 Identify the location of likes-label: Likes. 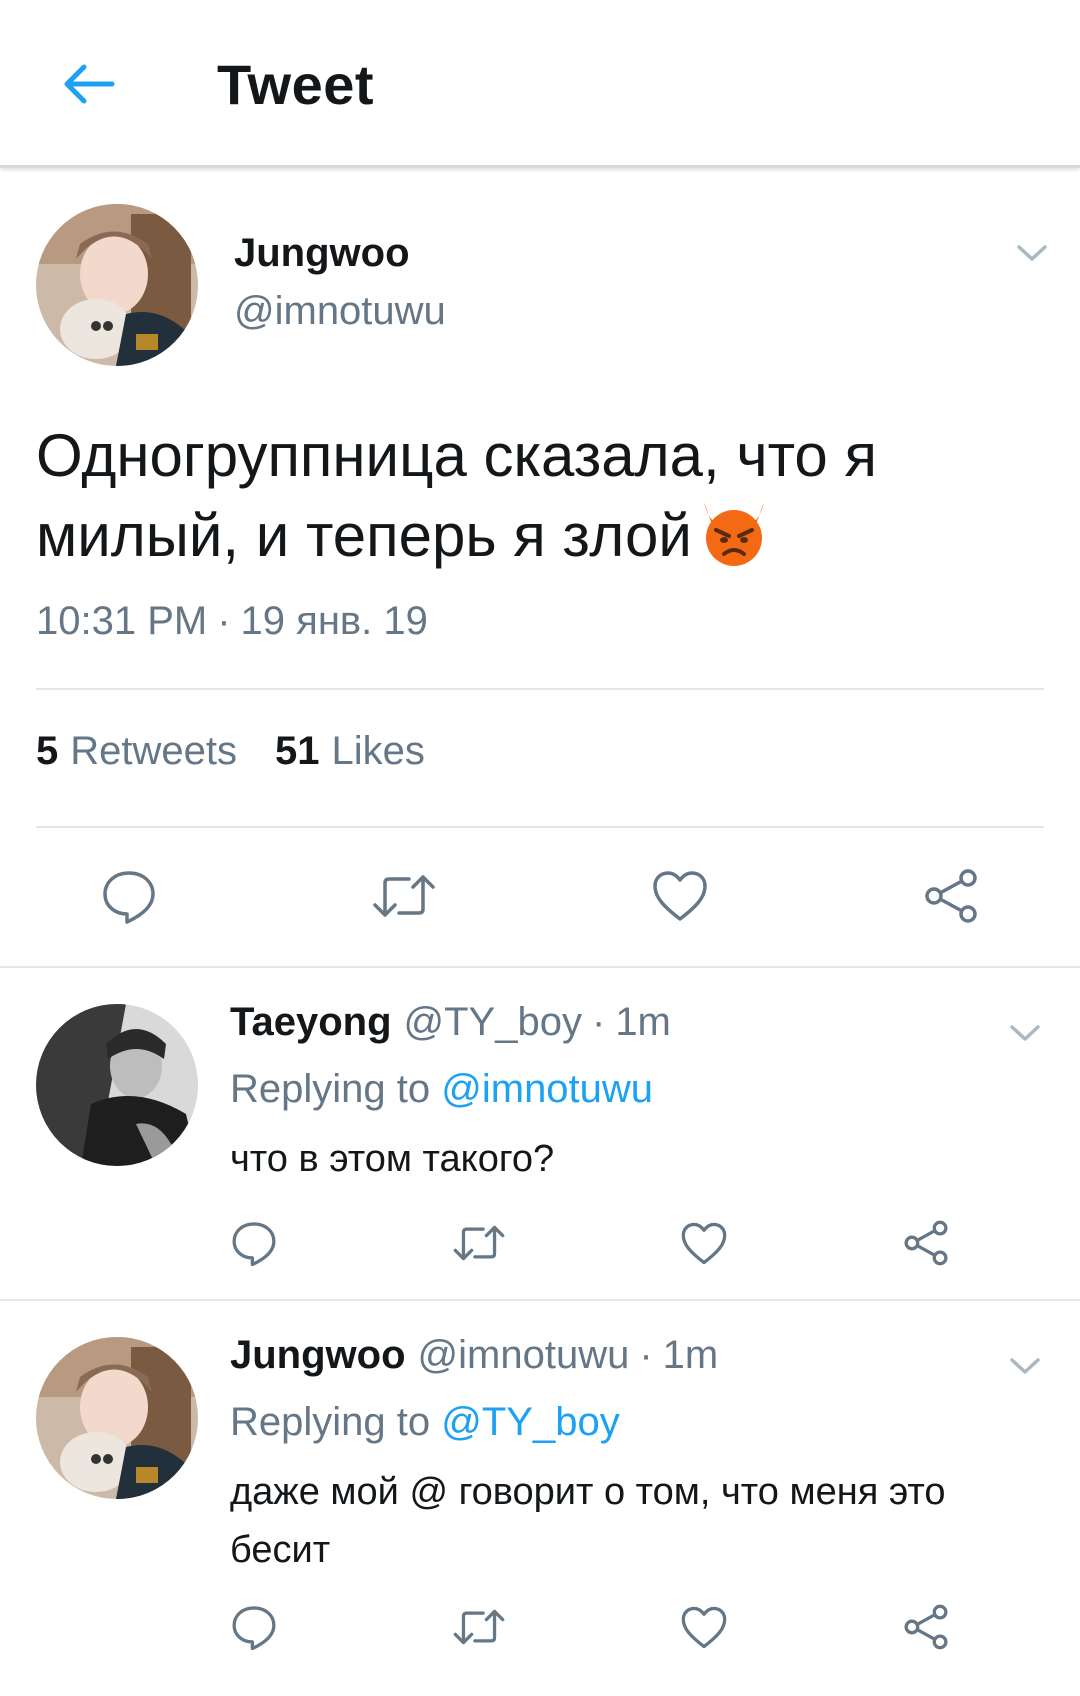
(378, 751).